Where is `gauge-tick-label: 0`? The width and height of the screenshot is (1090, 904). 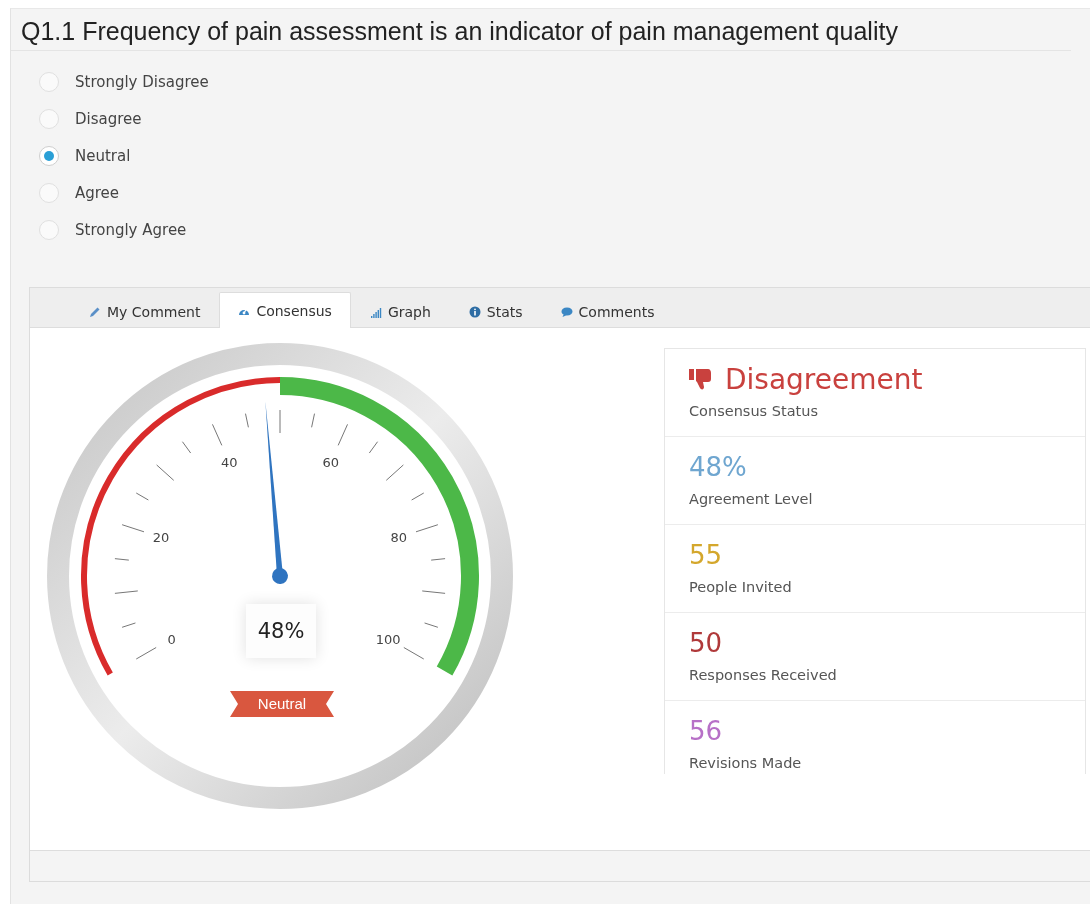
gauge-tick-label: 0 is located at coordinates (171, 639).